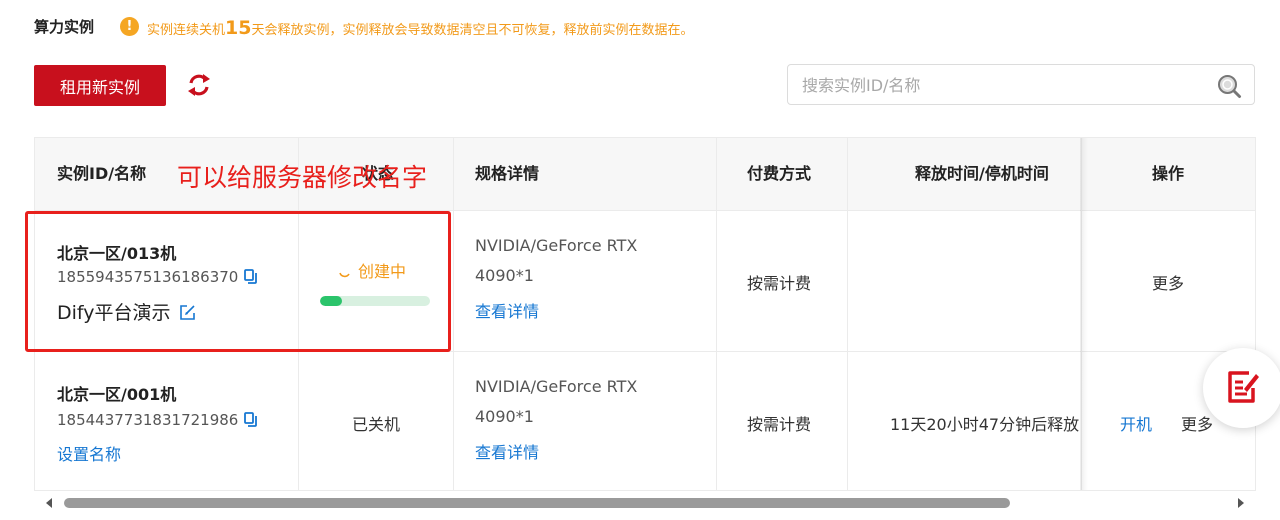 This screenshot has width=1280, height=520. Describe the element at coordinates (472, 30) in the screenshot. I see `notice-suffix: 天会释放实例，实例释放会导致数据清空且不可恢复，释放前实例在数据在。` at that location.